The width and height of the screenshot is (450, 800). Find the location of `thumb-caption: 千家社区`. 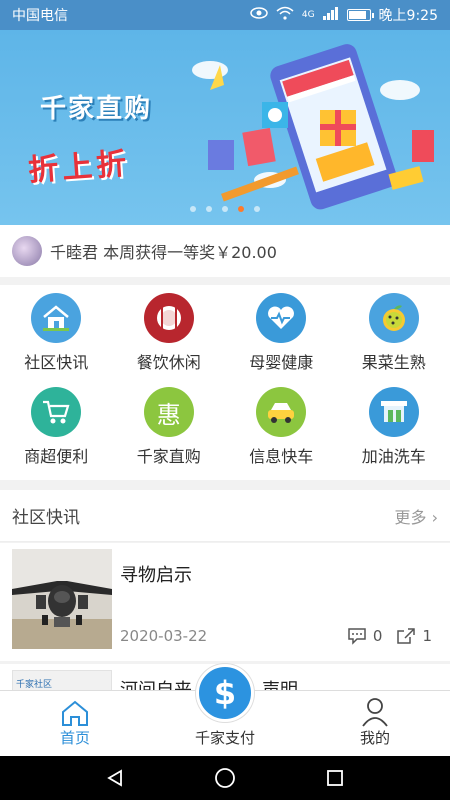

thumb-caption: 千家社区 is located at coordinates (34, 685).